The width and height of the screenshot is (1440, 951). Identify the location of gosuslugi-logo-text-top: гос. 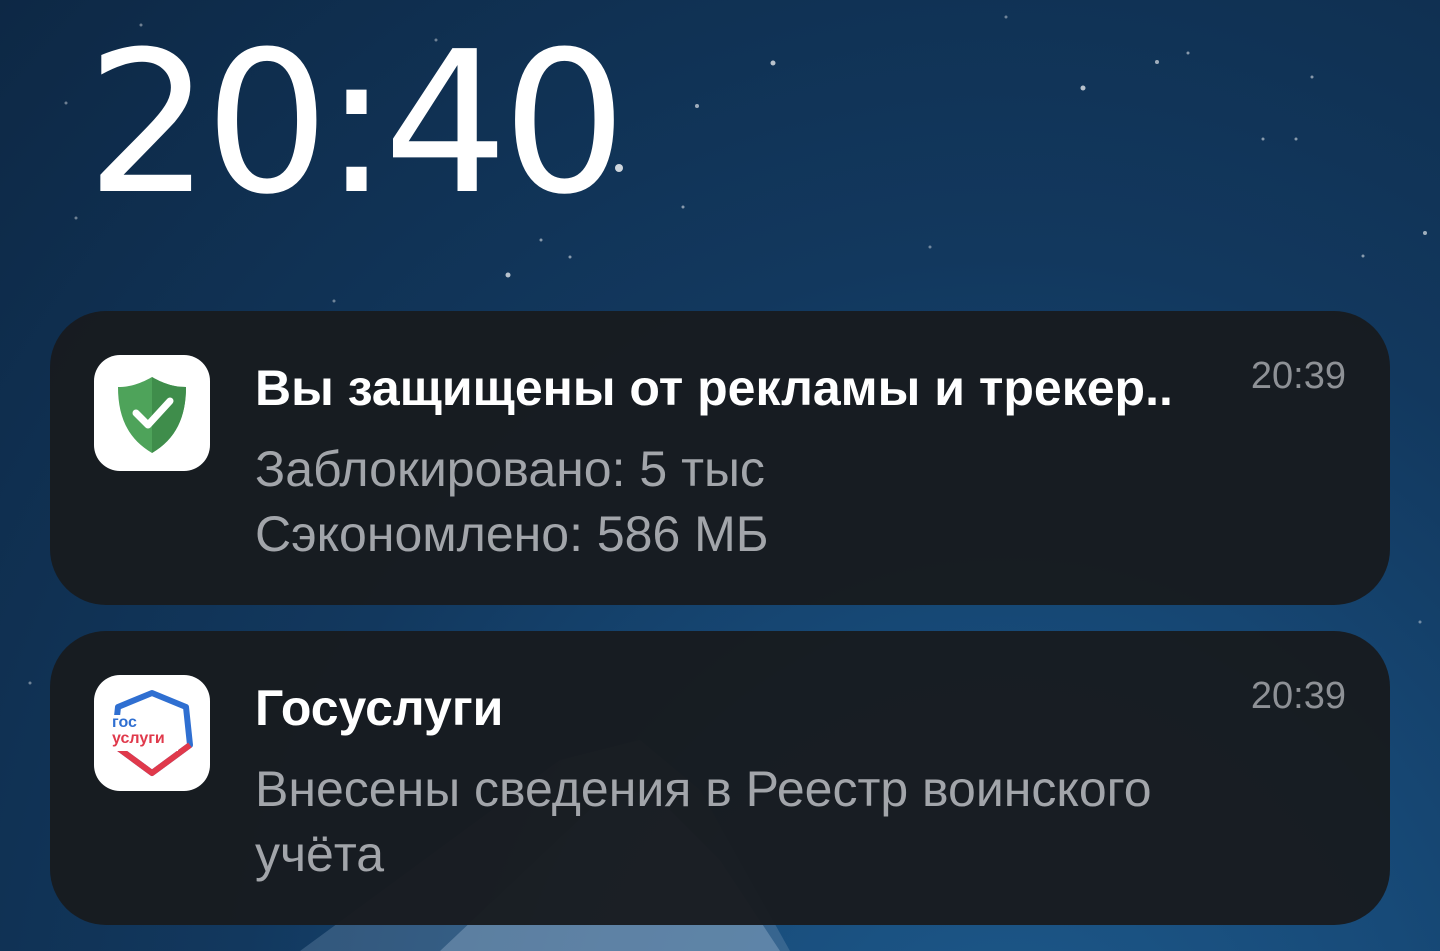
(124, 722).